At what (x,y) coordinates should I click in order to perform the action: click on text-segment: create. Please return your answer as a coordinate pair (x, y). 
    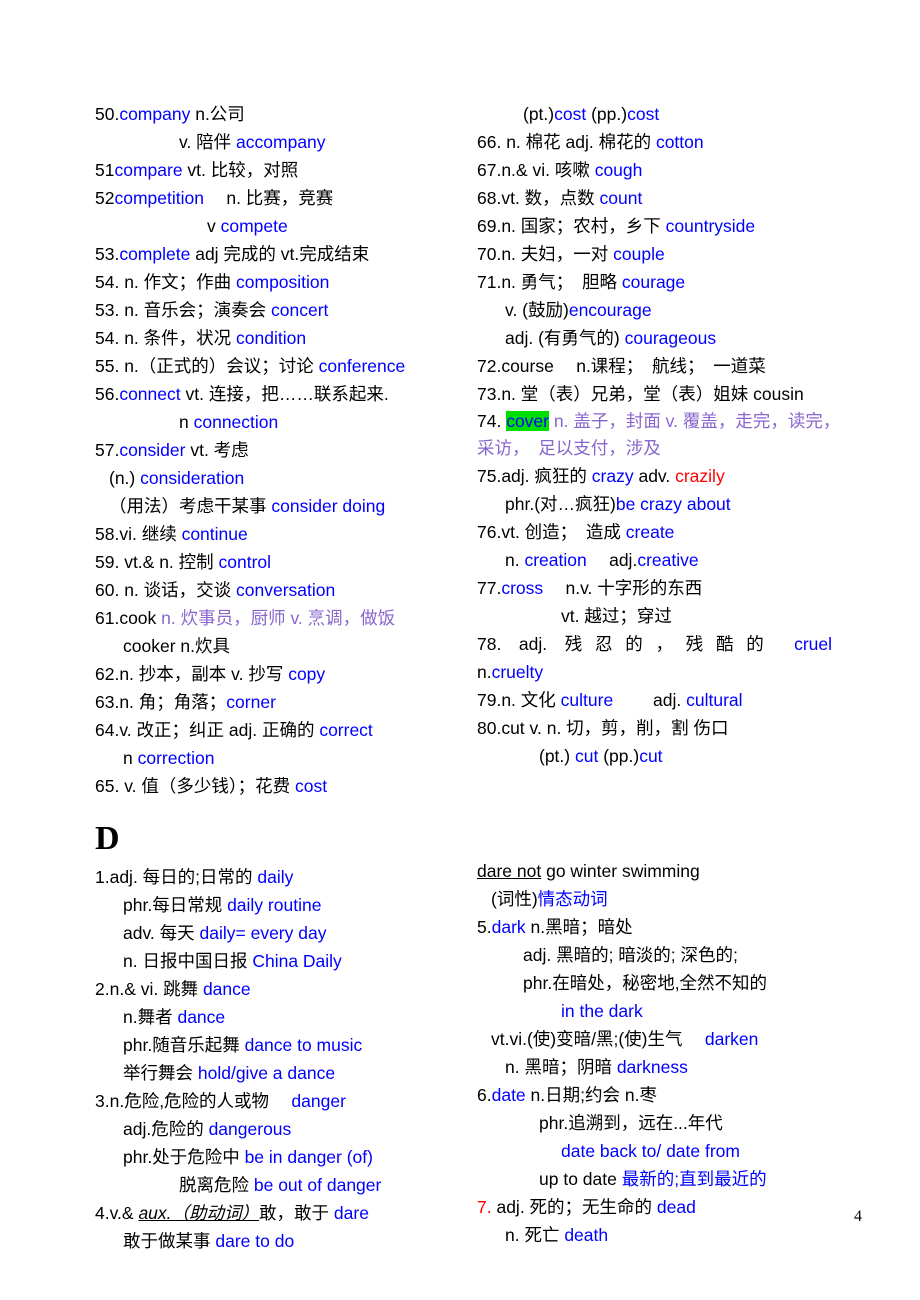
    Looking at the image, I should click on (650, 532).